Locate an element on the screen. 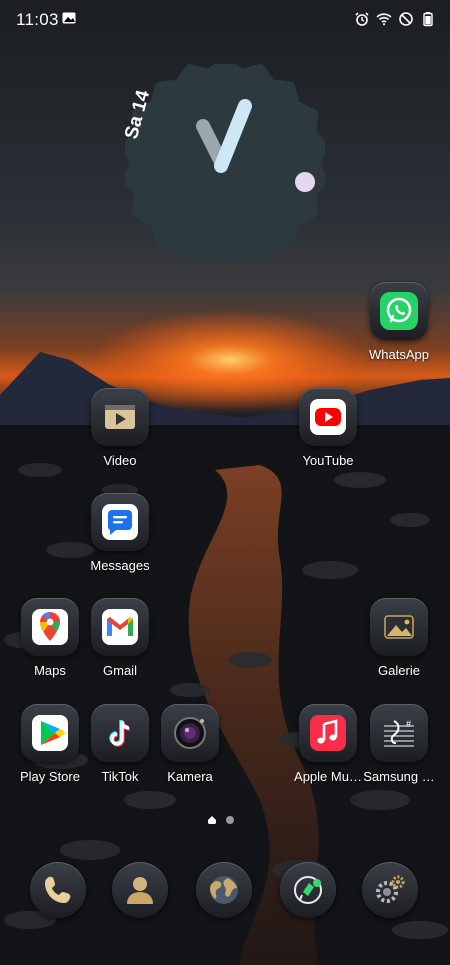 This screenshot has height=965, width=450. app-tiktok: TikTok is located at coordinates (120, 744).